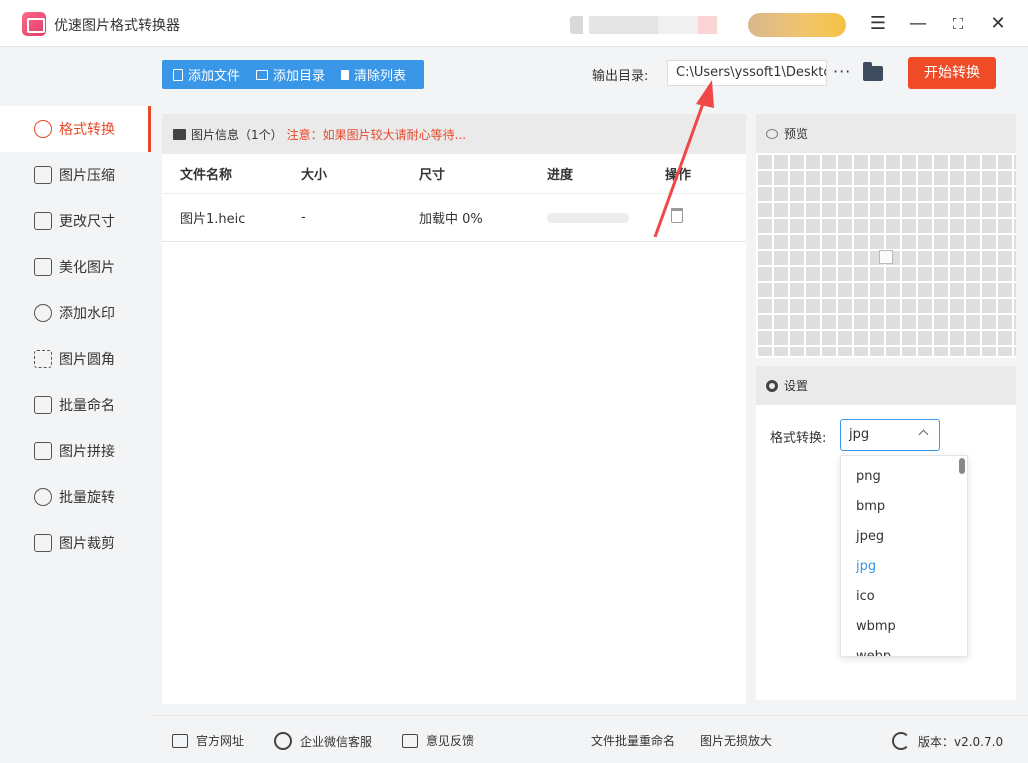 The width and height of the screenshot is (1028, 763). Describe the element at coordinates (870, 536) in the screenshot. I see `format-option: jpeg` at that location.